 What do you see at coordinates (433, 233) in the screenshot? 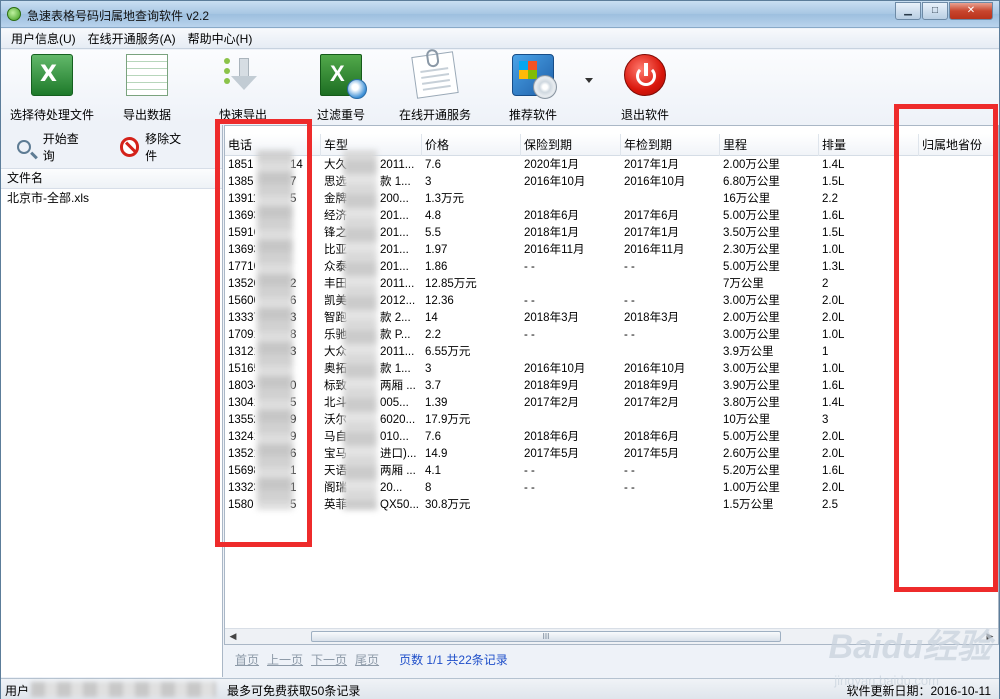
I see `cell-price: 5.5` at bounding box center [433, 233].